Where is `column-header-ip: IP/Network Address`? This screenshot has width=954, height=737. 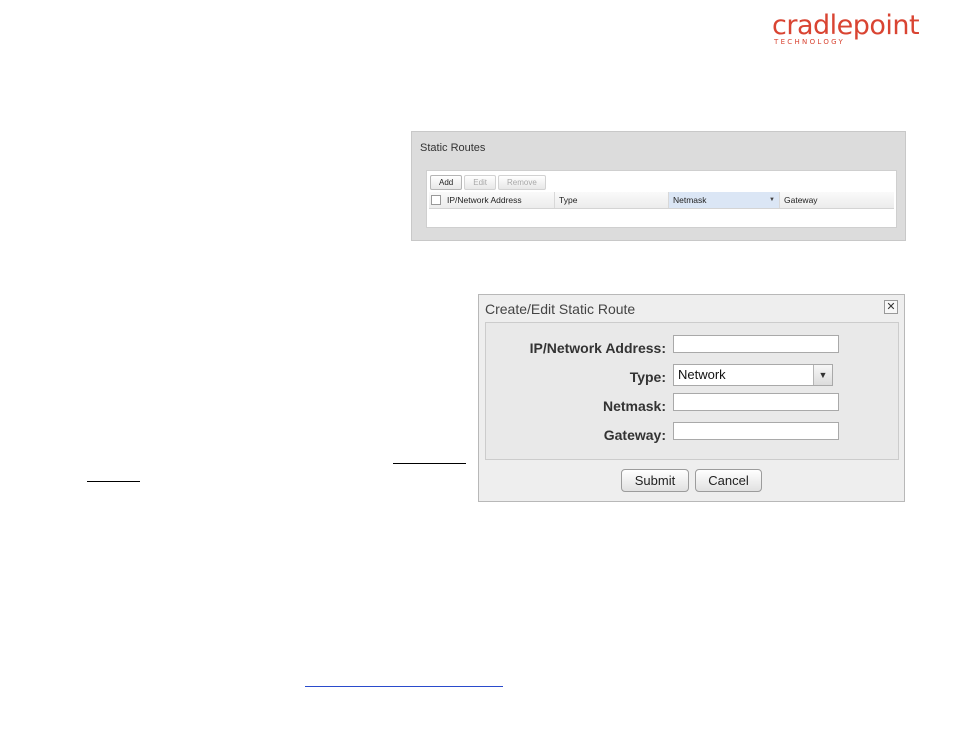 column-header-ip: IP/Network Address is located at coordinates (499, 200).